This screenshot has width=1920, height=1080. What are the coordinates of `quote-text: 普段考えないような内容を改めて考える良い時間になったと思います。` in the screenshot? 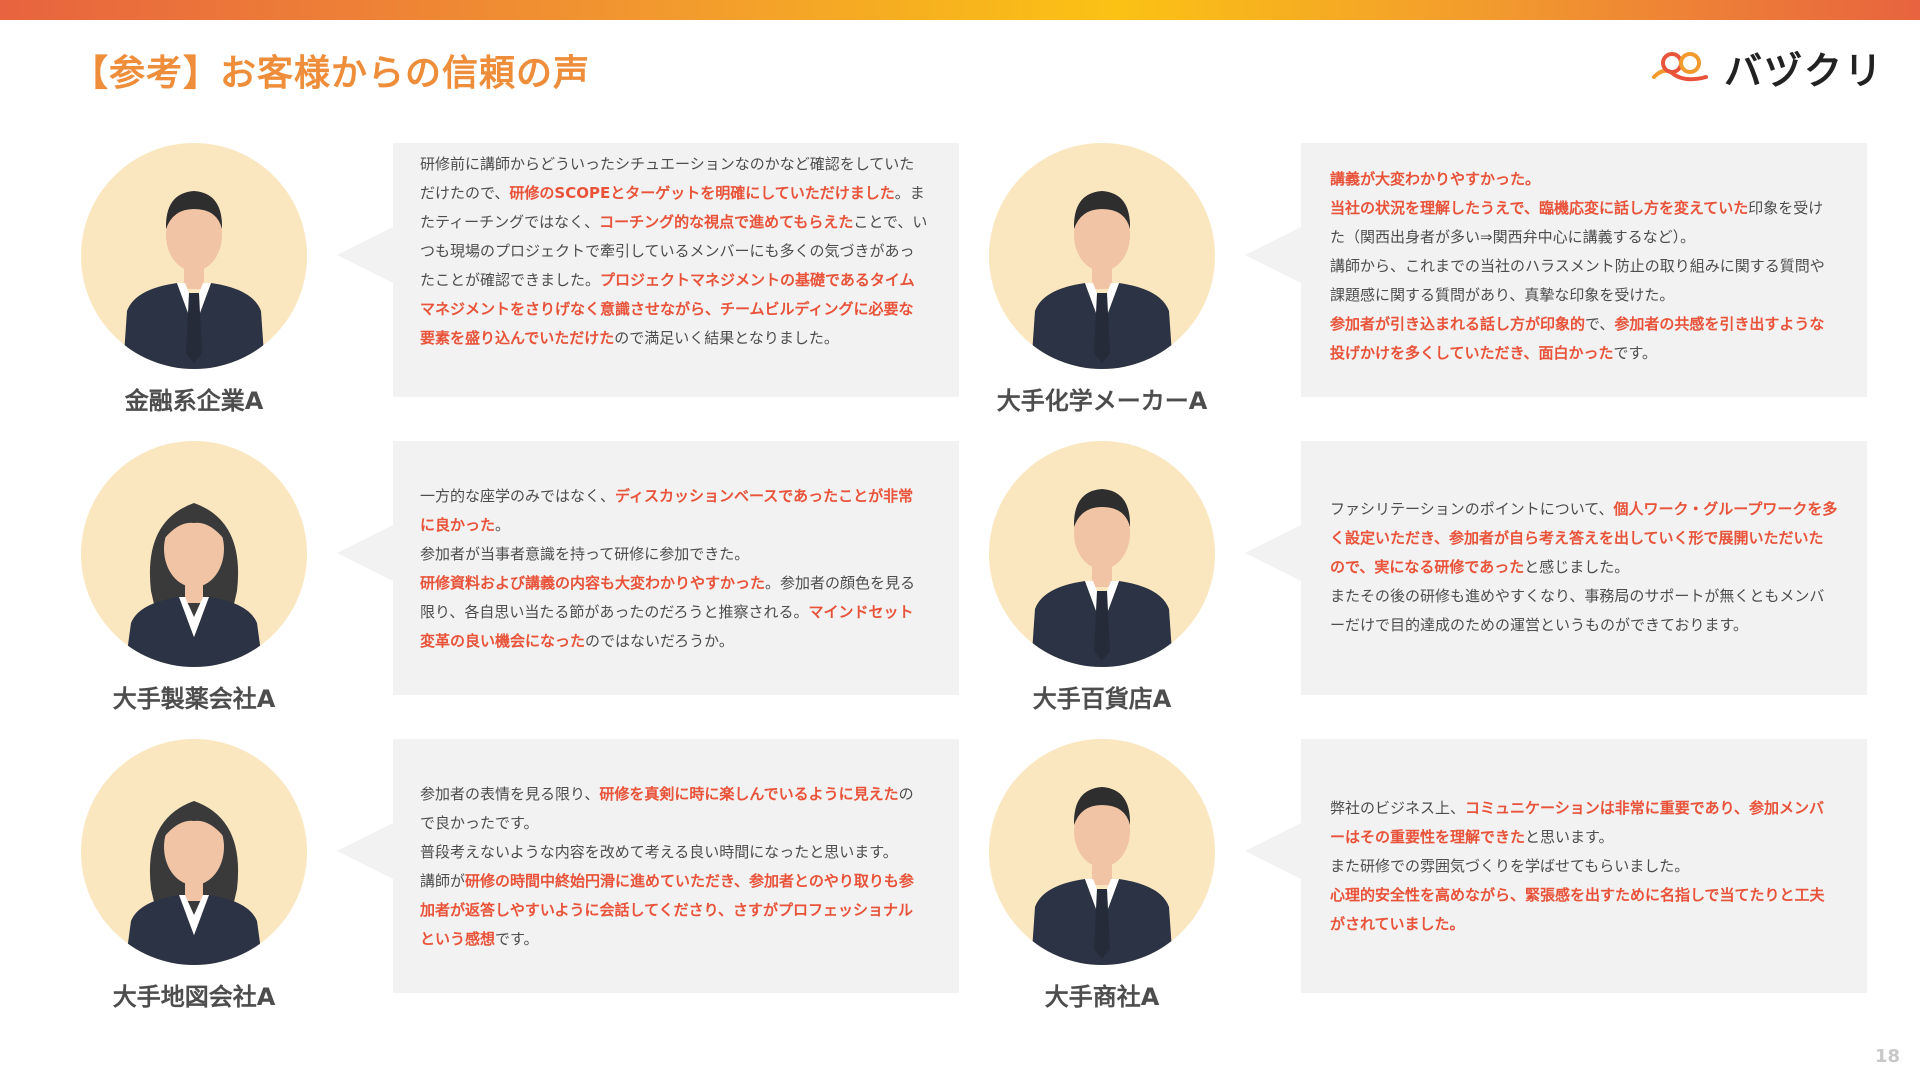 It's located at (659, 852).